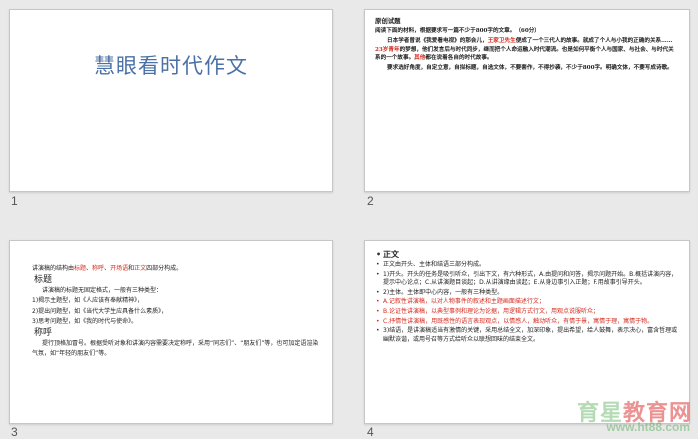 The width and height of the screenshot is (698, 439). Describe the element at coordinates (437, 41) in the screenshot. I see `text-run: 日本学者曾说《我爱看电视》的那会儿，` at that location.